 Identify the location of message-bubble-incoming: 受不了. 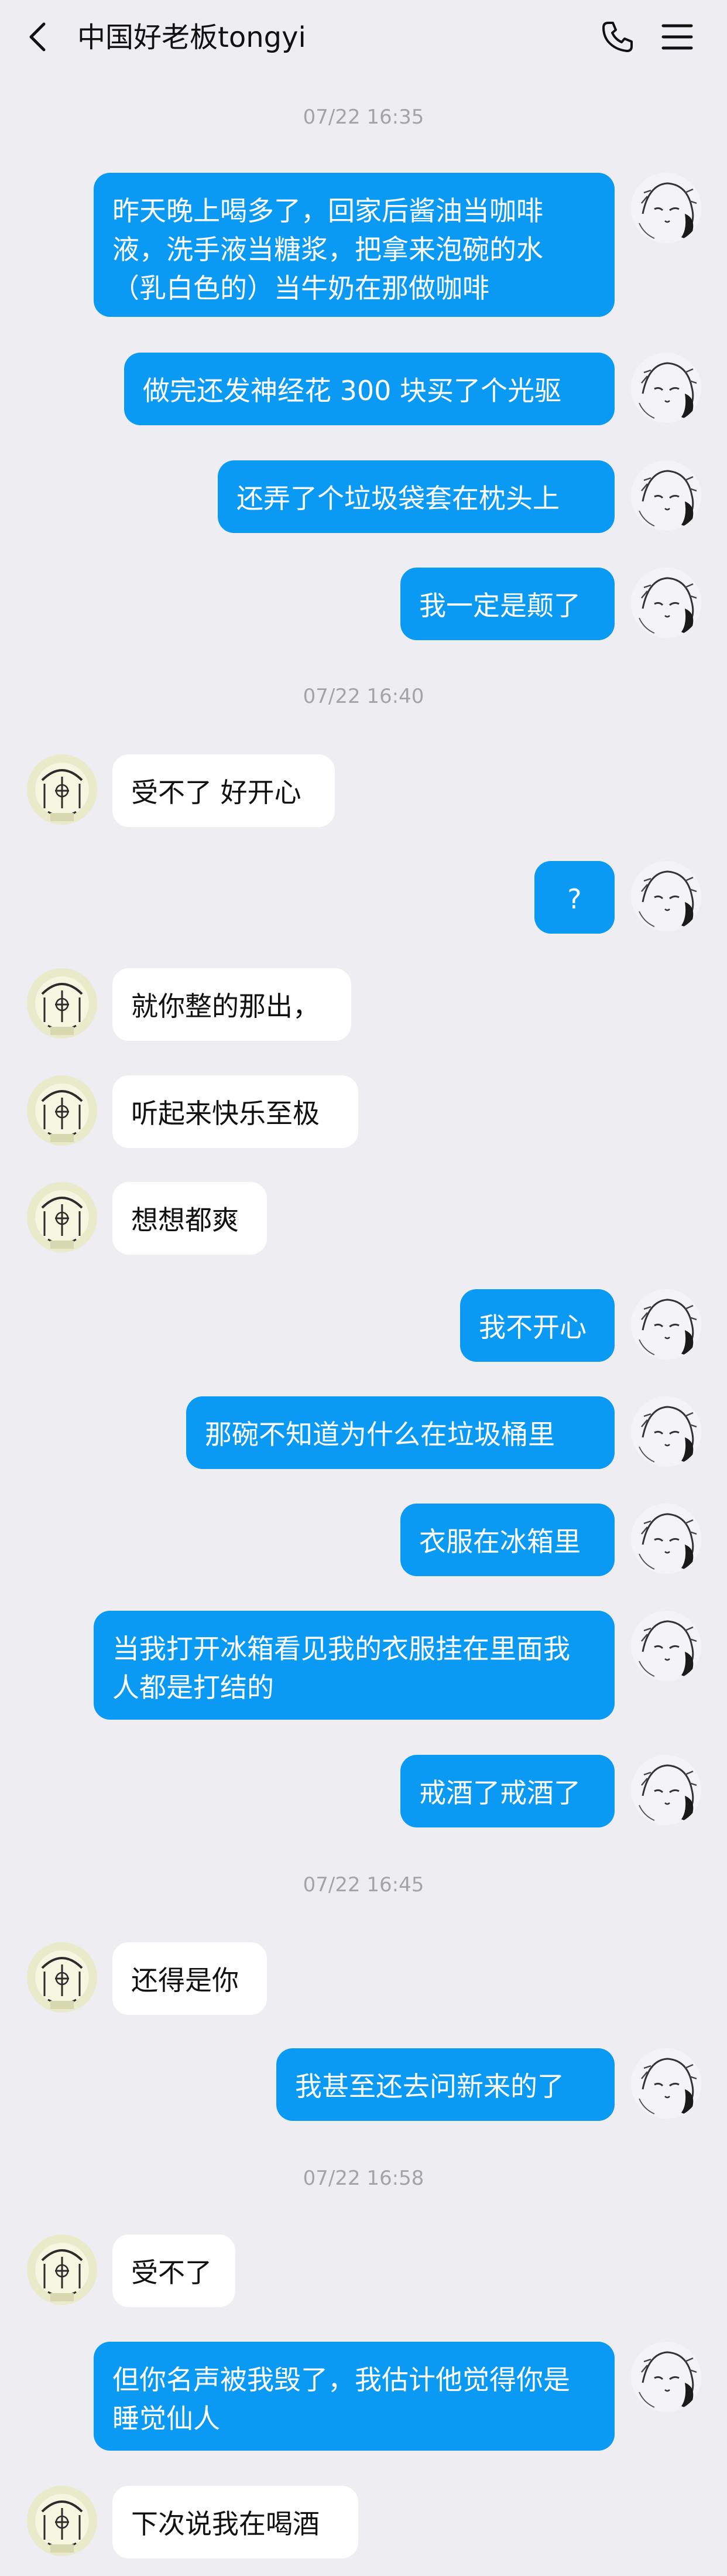
(174, 2271).